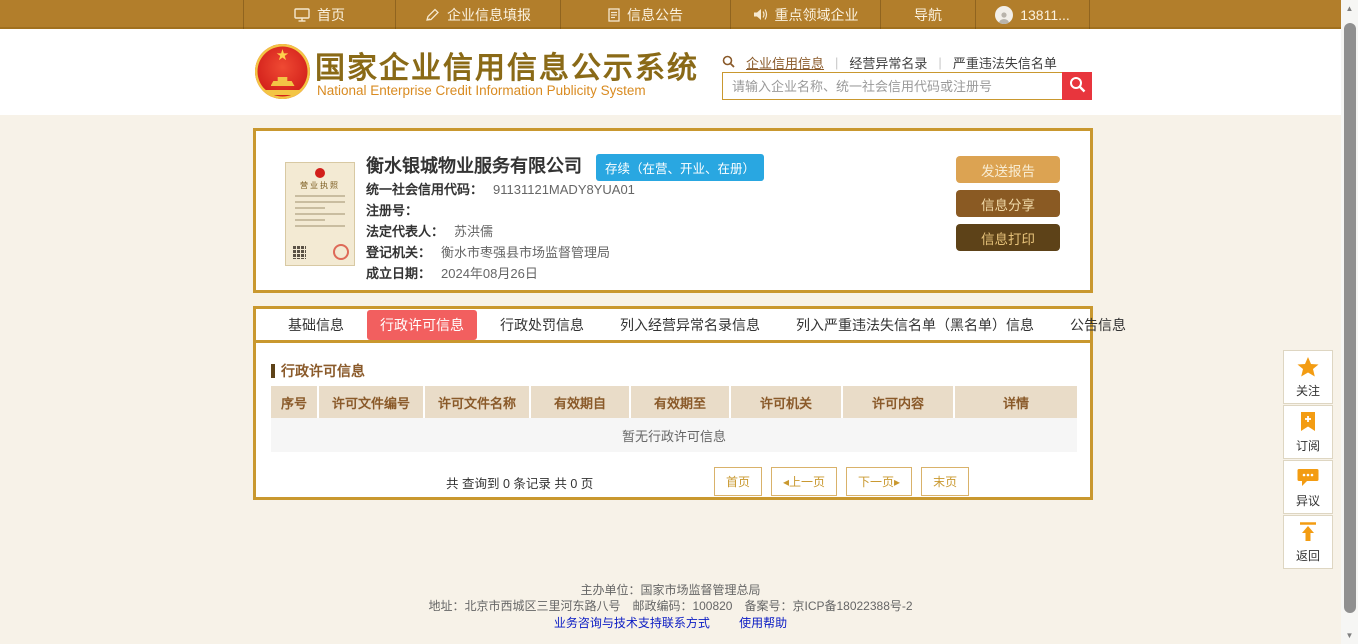 This screenshot has width=1358, height=644. I want to click on star-icon, so click(1308, 369).